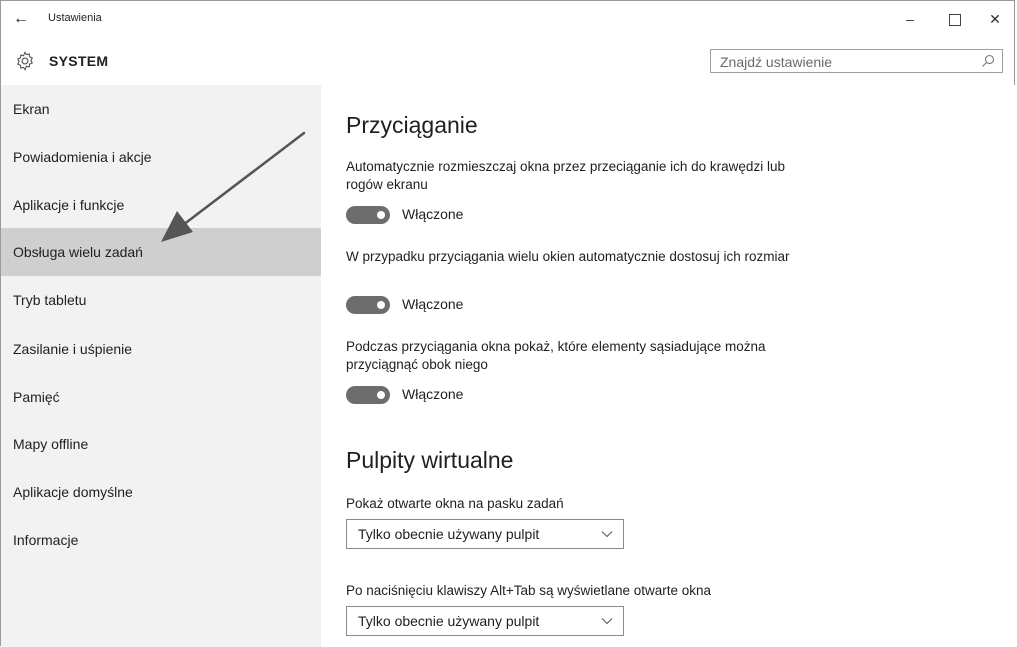  I want to click on search-icon, so click(988, 61).